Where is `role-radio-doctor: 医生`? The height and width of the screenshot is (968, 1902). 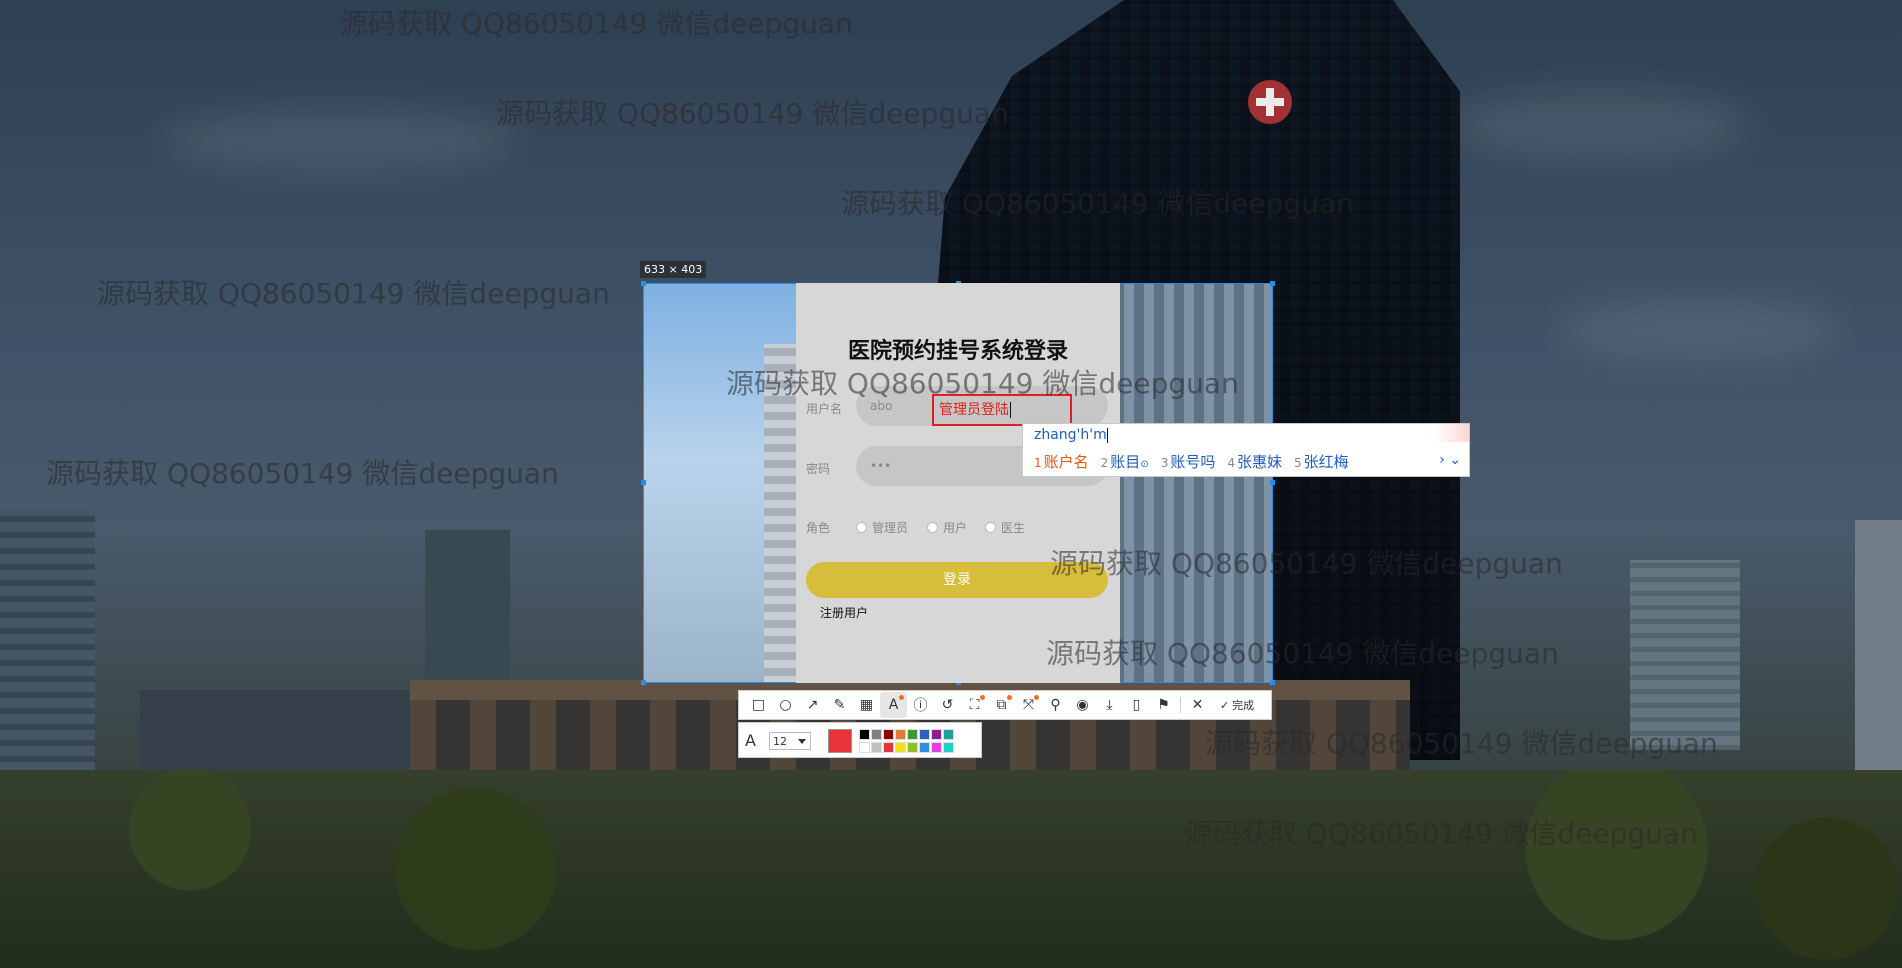 role-radio-doctor: 医生 is located at coordinates (1005, 527).